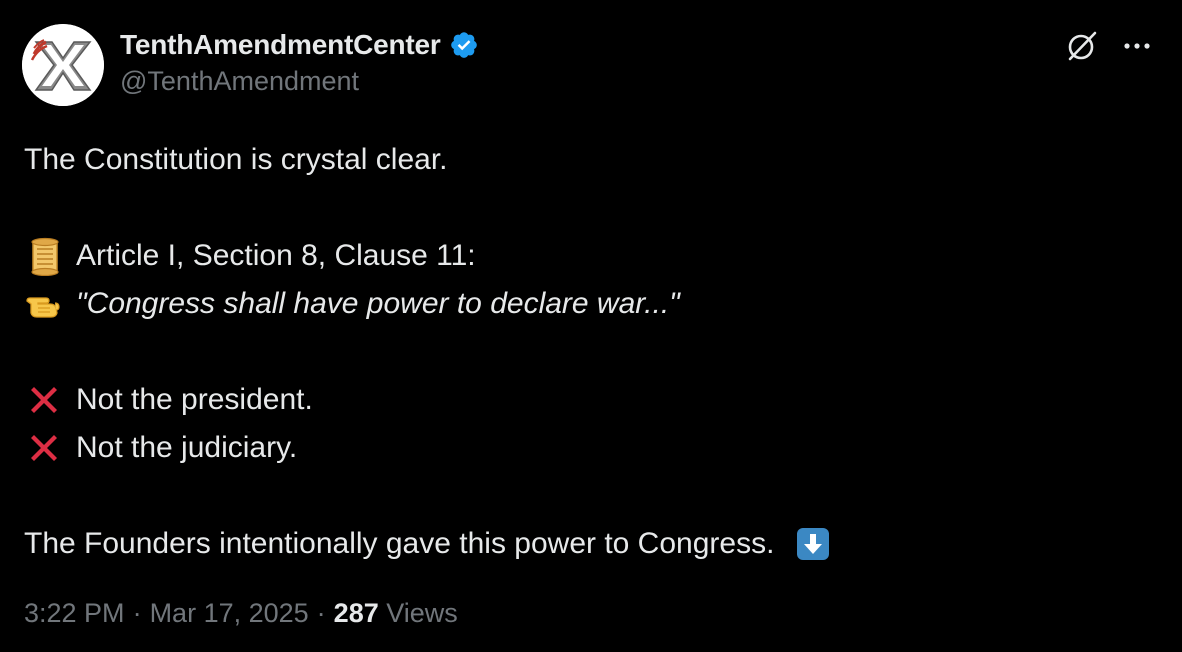  I want to click on tenth-amendment-logo-icon, so click(63, 65).